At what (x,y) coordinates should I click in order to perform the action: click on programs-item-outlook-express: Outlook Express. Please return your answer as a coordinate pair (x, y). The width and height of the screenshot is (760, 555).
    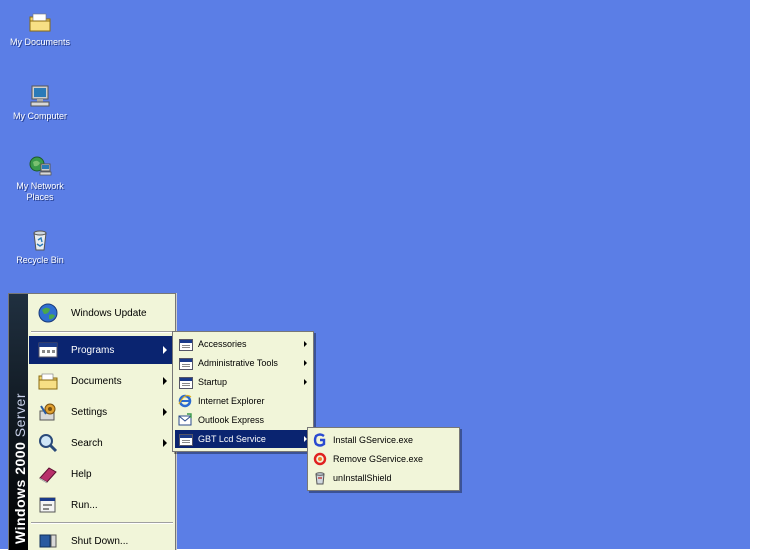
    Looking at the image, I should click on (243, 420).